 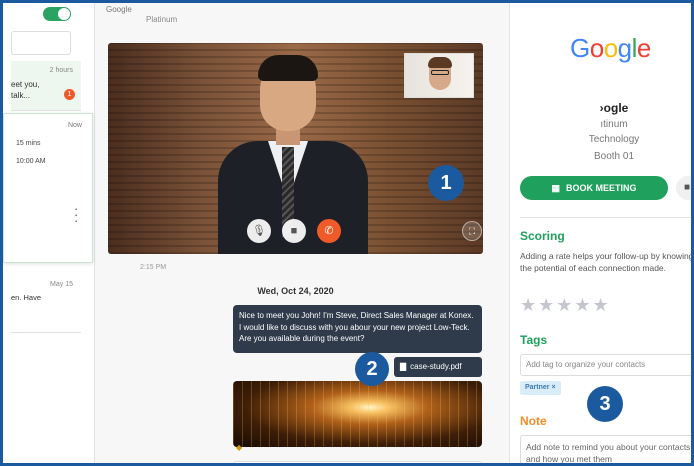 I want to click on video-camera-icon: ■, so click(x=687, y=187).